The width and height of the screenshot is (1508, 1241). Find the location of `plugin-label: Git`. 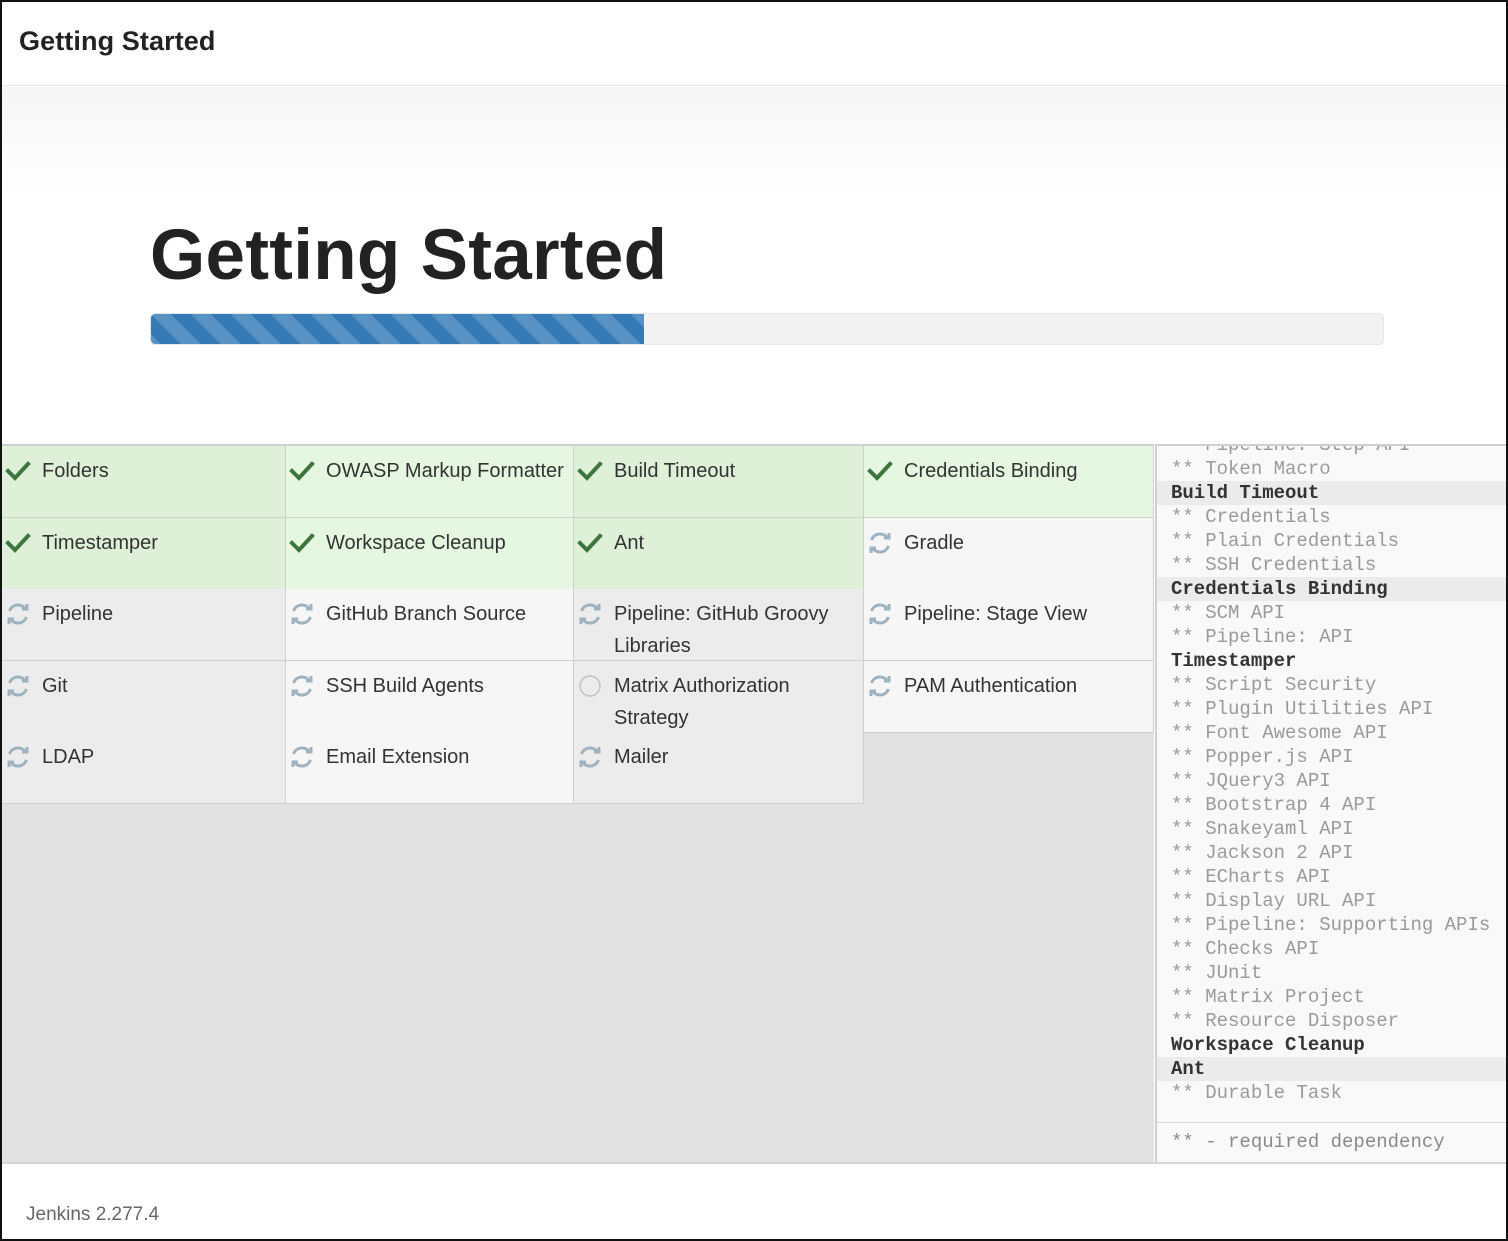

plugin-label: Git is located at coordinates (55, 685).